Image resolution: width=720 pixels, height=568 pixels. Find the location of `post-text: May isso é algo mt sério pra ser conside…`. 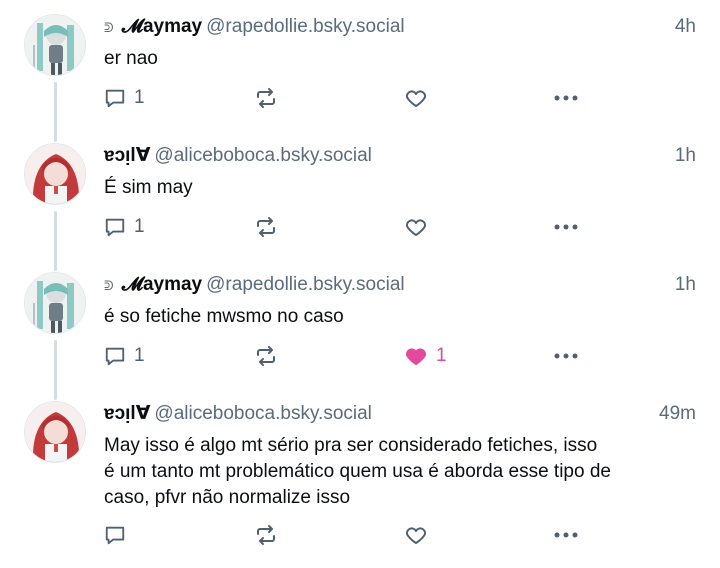

post-text: May isso é algo mt sério pra ser conside… is located at coordinates (397, 472).